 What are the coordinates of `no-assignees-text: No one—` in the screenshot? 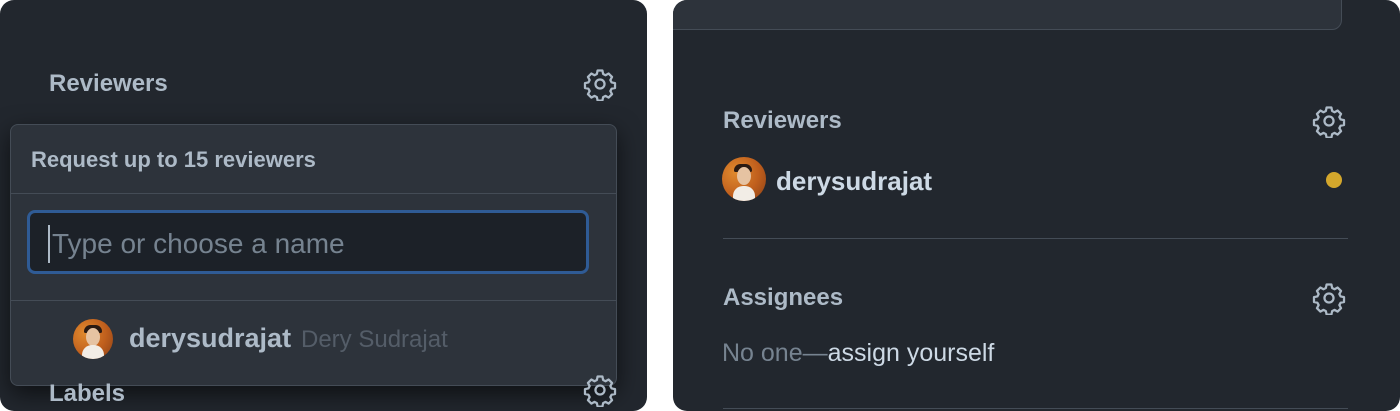 It's located at (775, 353).